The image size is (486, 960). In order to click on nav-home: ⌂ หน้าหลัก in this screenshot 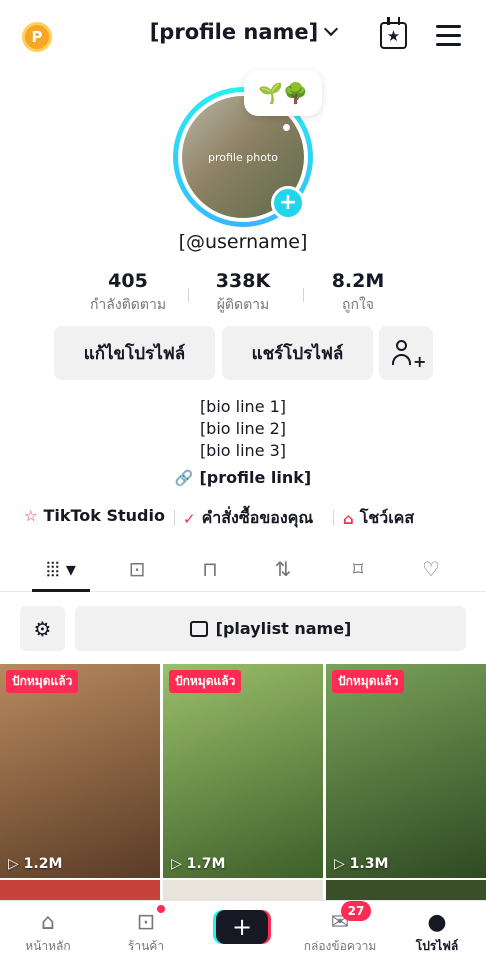, I will do `click(48, 931)`.